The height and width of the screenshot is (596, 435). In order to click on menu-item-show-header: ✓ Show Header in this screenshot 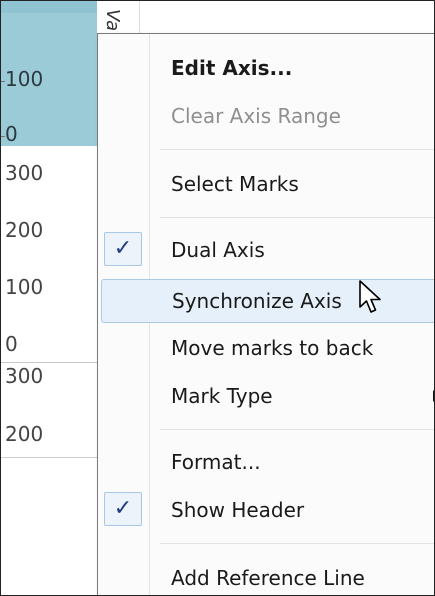, I will do `click(266, 510)`.